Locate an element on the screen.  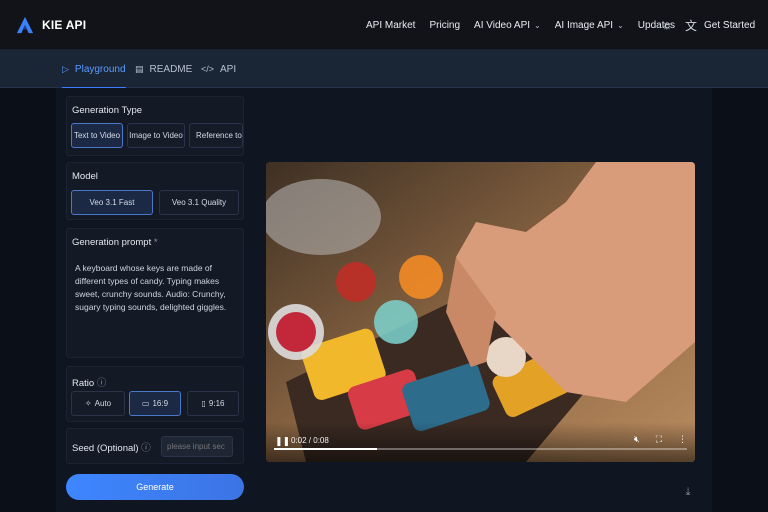
option-image-to-video: Image to Video is located at coordinates (156, 135).